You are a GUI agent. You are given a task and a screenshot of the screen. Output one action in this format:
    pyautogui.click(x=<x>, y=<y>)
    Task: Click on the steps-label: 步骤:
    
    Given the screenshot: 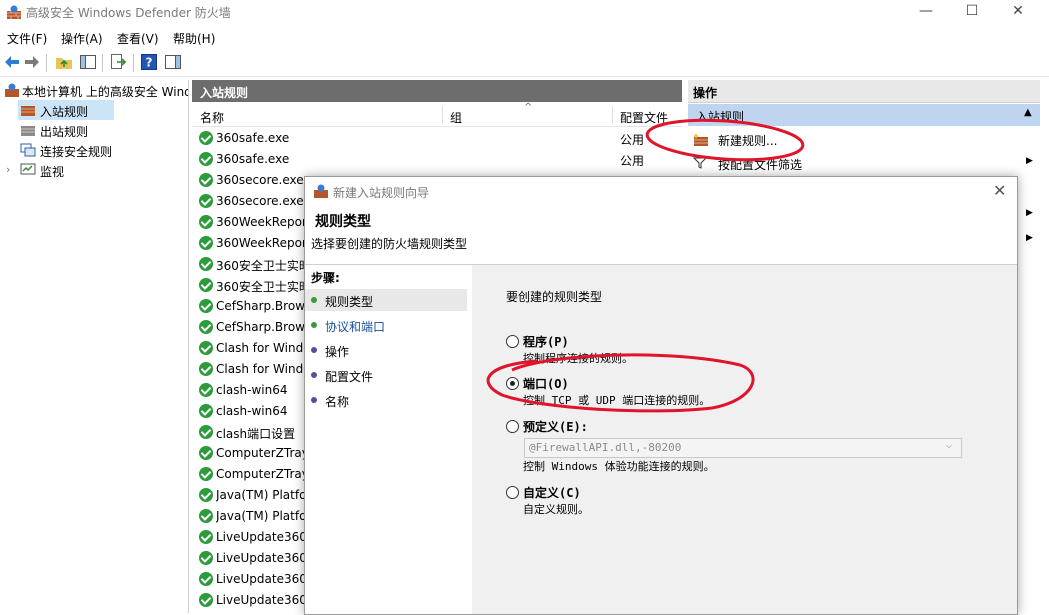 What is the action you would take?
    pyautogui.click(x=325, y=278)
    